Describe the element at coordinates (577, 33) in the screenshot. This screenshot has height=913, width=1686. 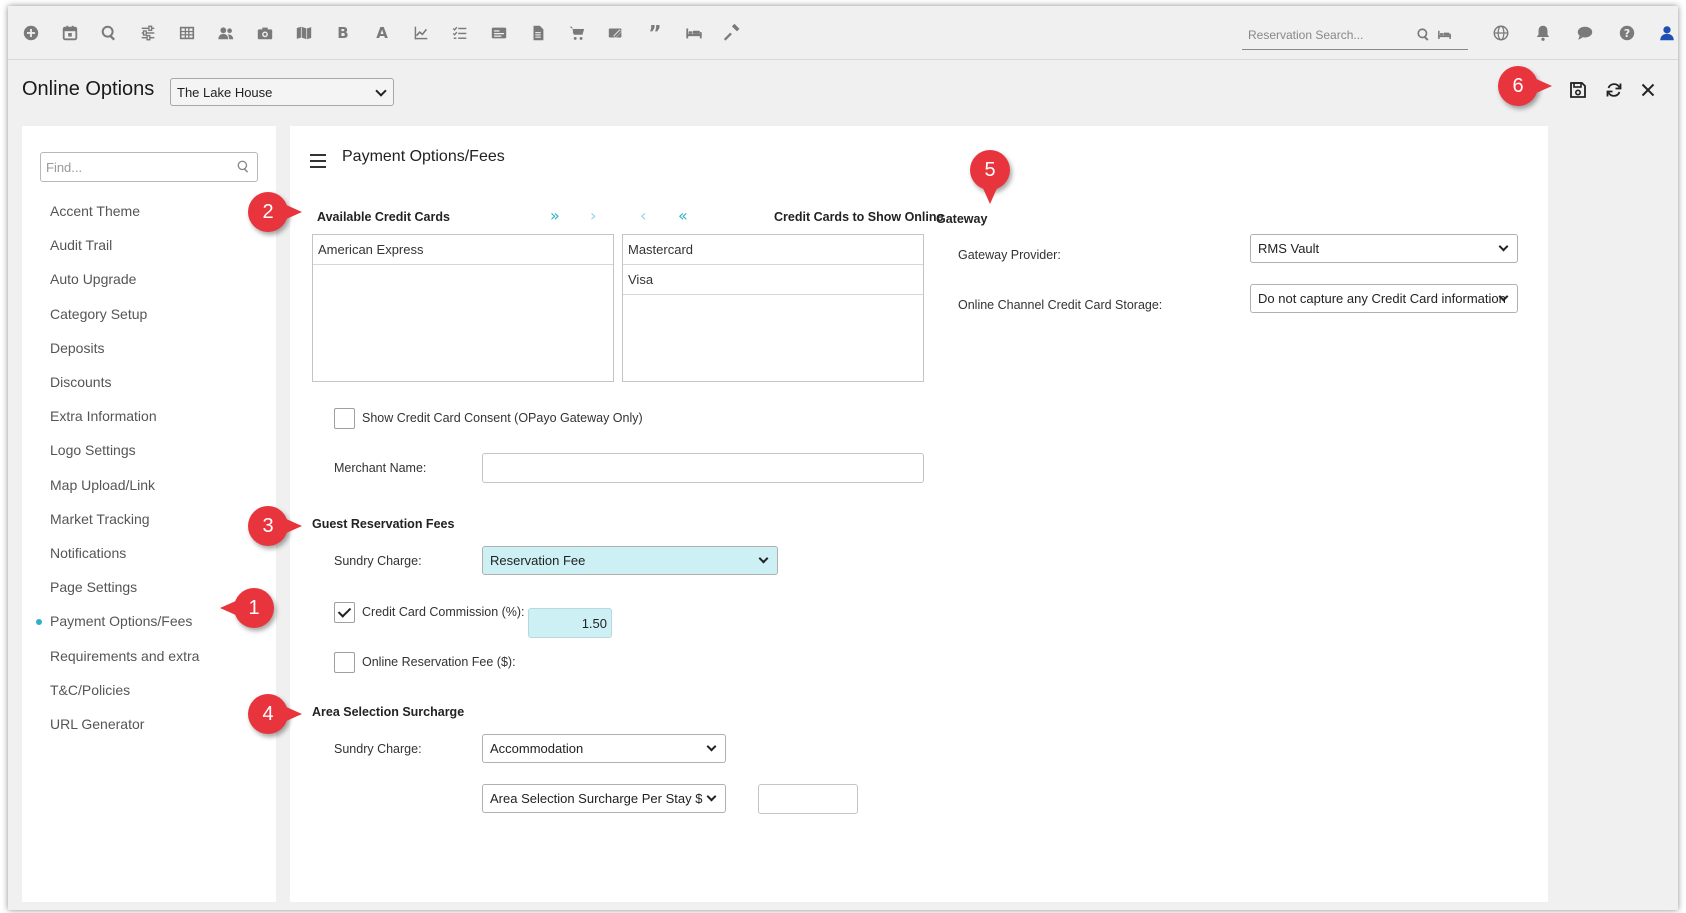
I see `cart-icon` at that location.